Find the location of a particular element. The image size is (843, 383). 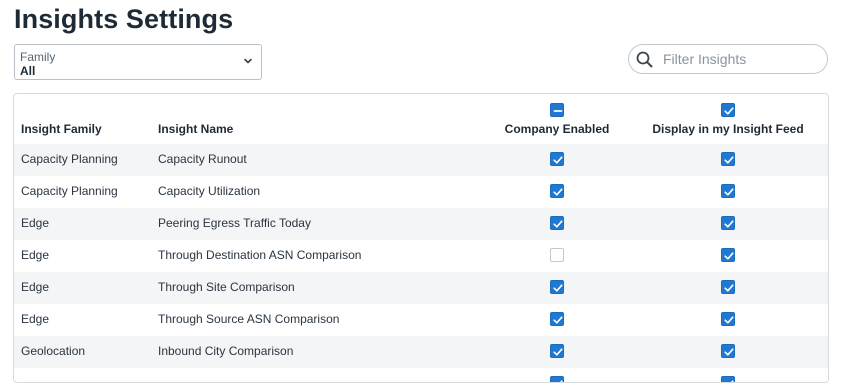

insight-name-cell: Capacity Runout is located at coordinates (202, 159).